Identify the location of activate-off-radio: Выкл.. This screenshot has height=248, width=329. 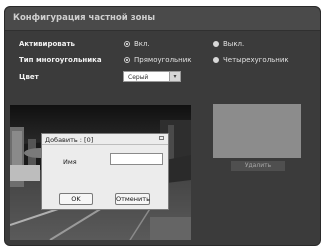
(228, 44).